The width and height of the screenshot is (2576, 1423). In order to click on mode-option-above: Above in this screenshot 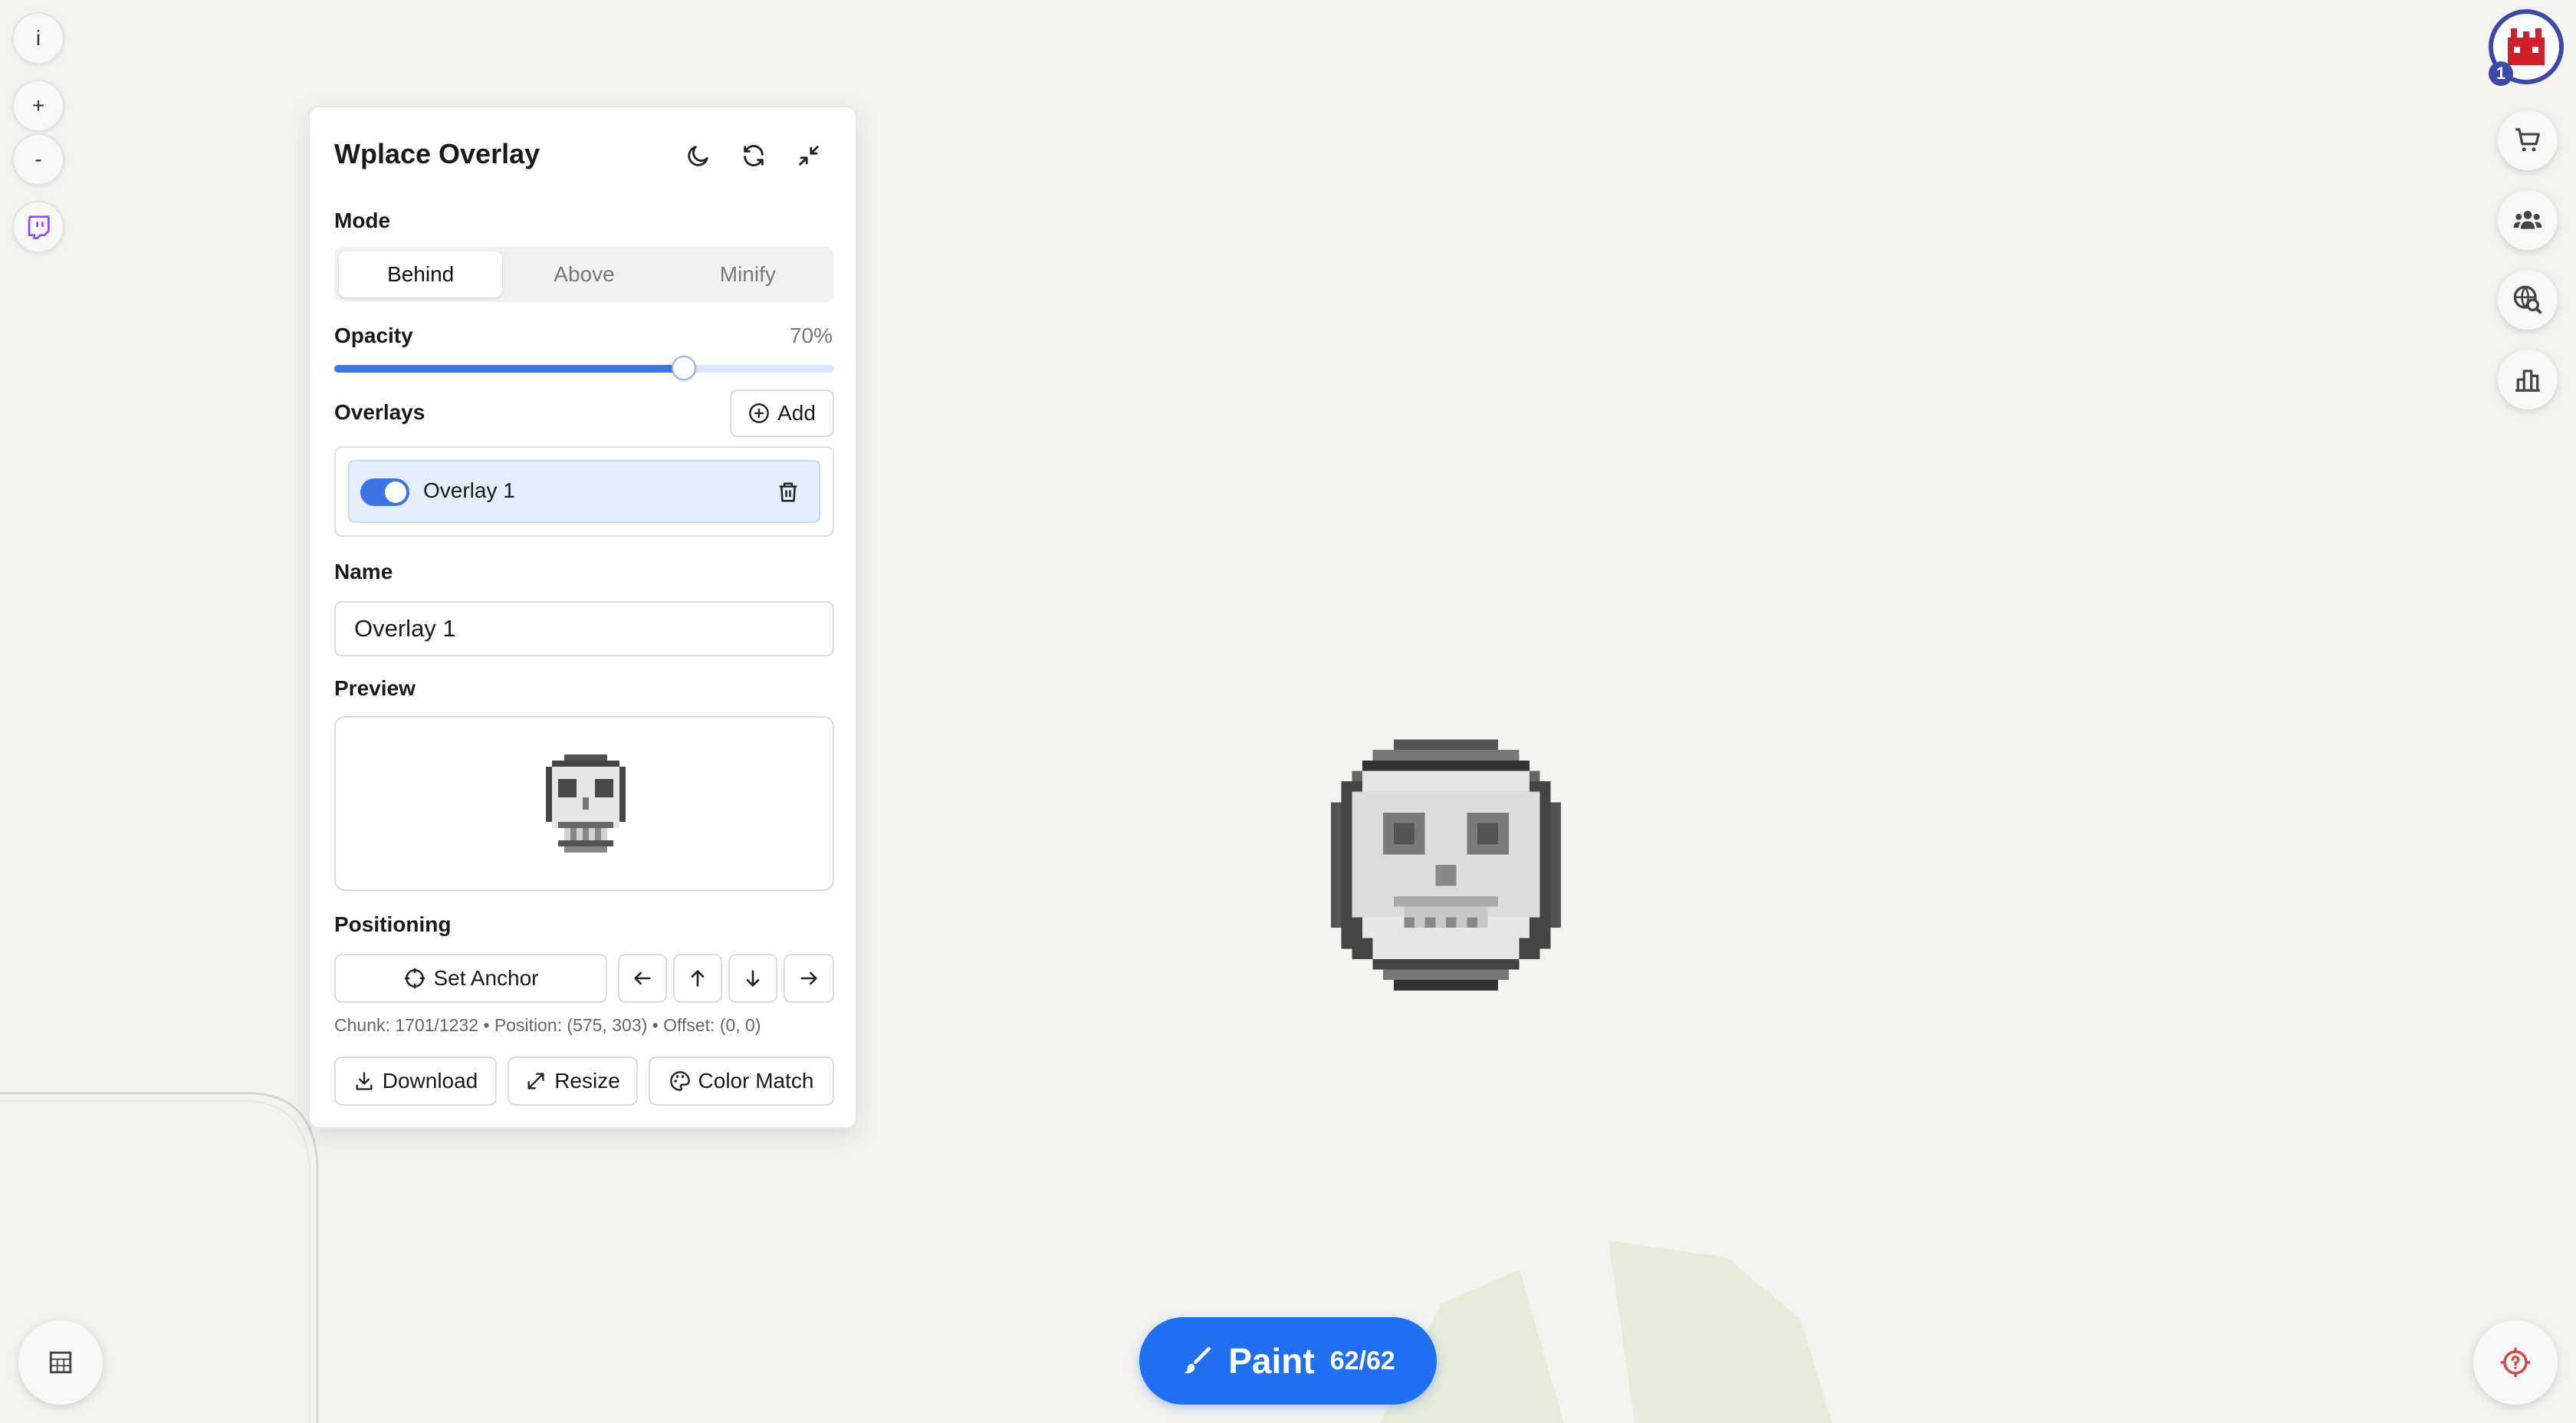, I will do `click(583, 274)`.